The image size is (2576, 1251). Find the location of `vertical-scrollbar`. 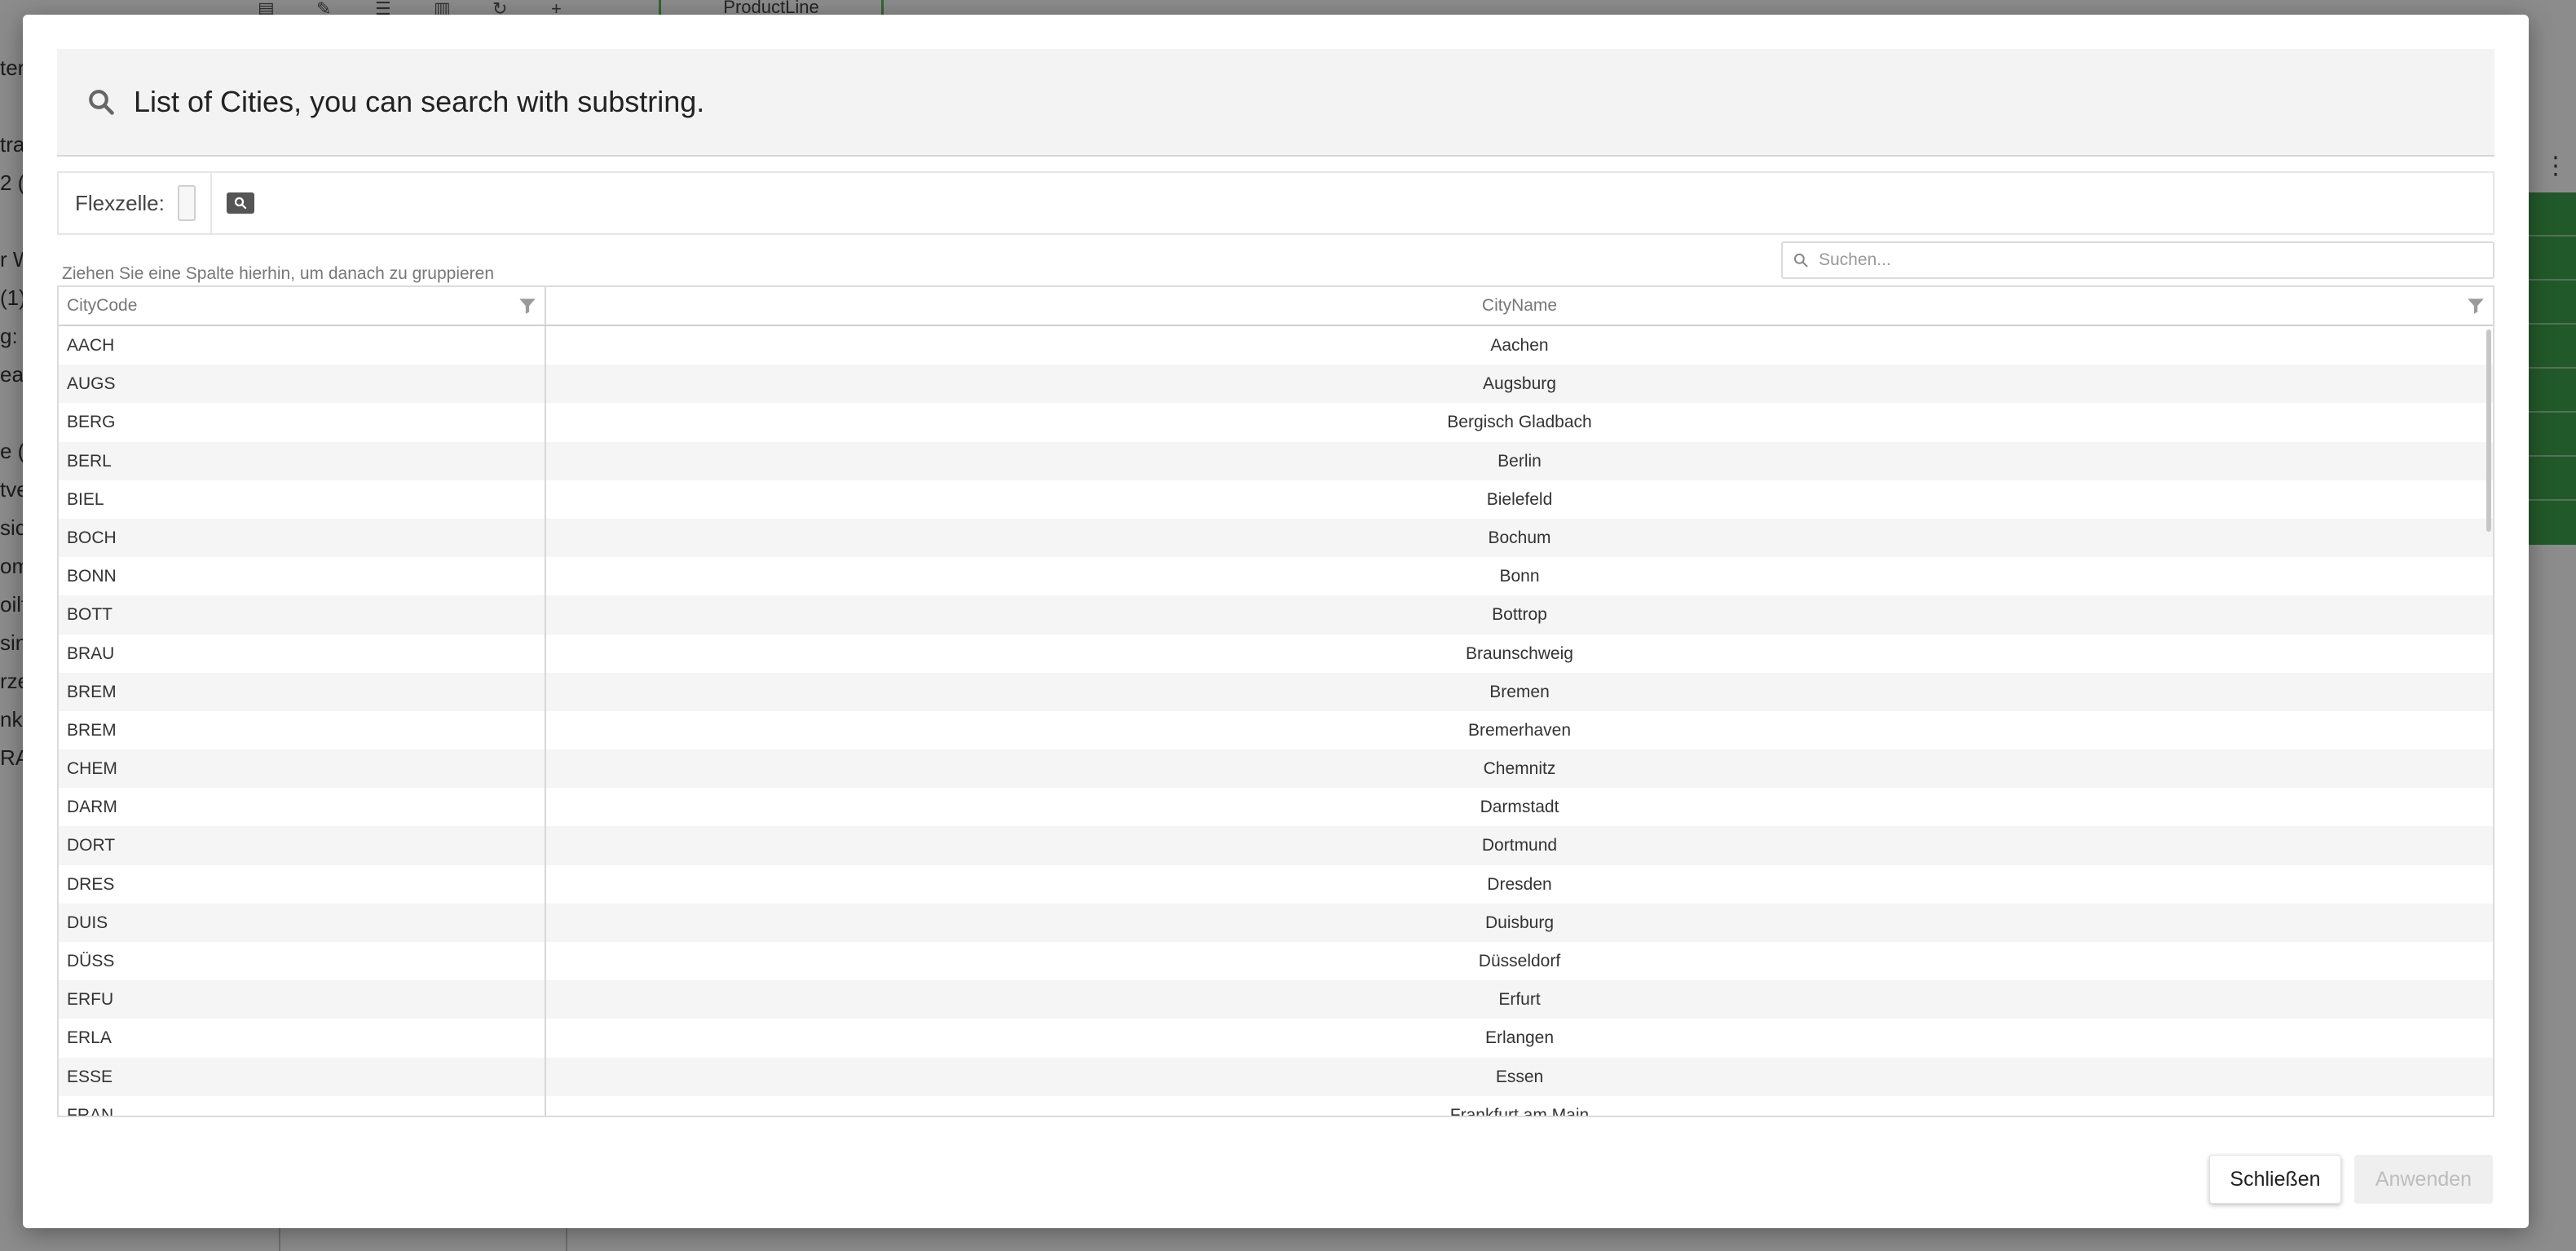

vertical-scrollbar is located at coordinates (2488, 430).